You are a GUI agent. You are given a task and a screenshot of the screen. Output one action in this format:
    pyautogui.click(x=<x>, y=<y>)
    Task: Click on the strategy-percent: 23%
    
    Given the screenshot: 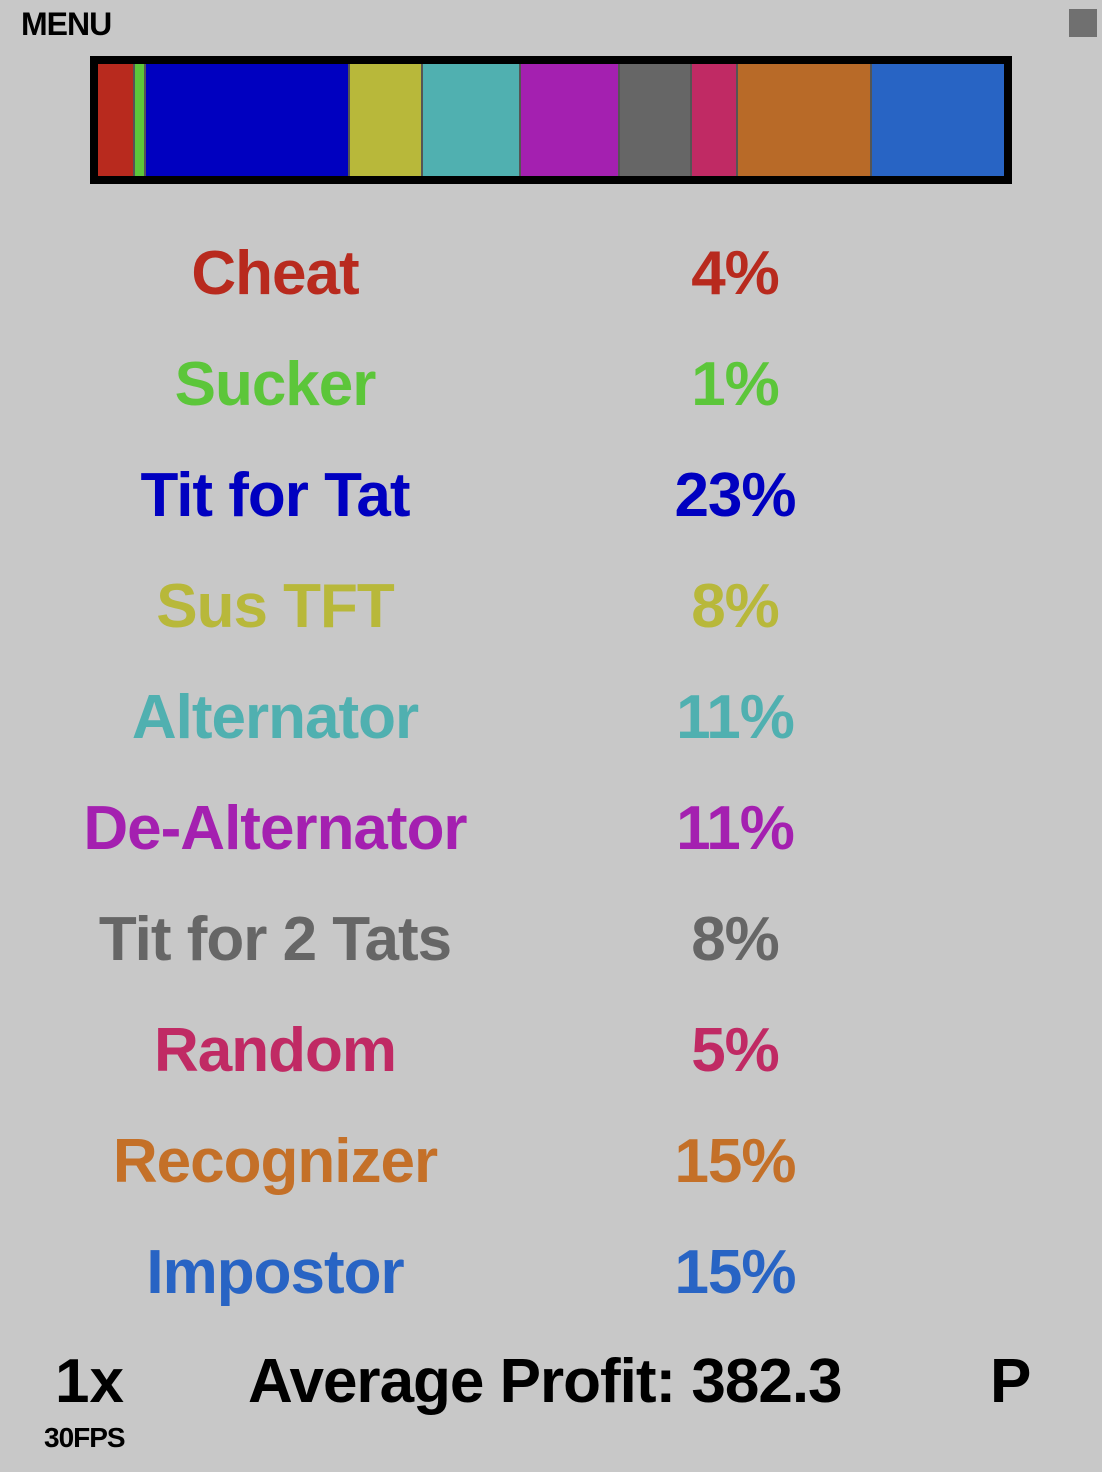 What is the action you would take?
    pyautogui.click(x=735, y=495)
    